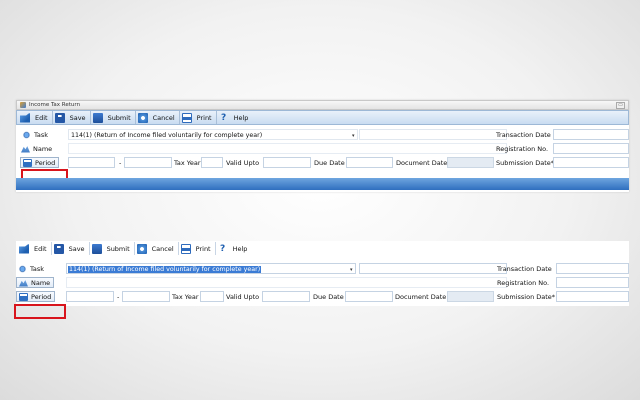 The image size is (640, 400). I want to click on toolbar-zoomed: Edit Save Submit Cancel Print ? Help, so click(322, 248).